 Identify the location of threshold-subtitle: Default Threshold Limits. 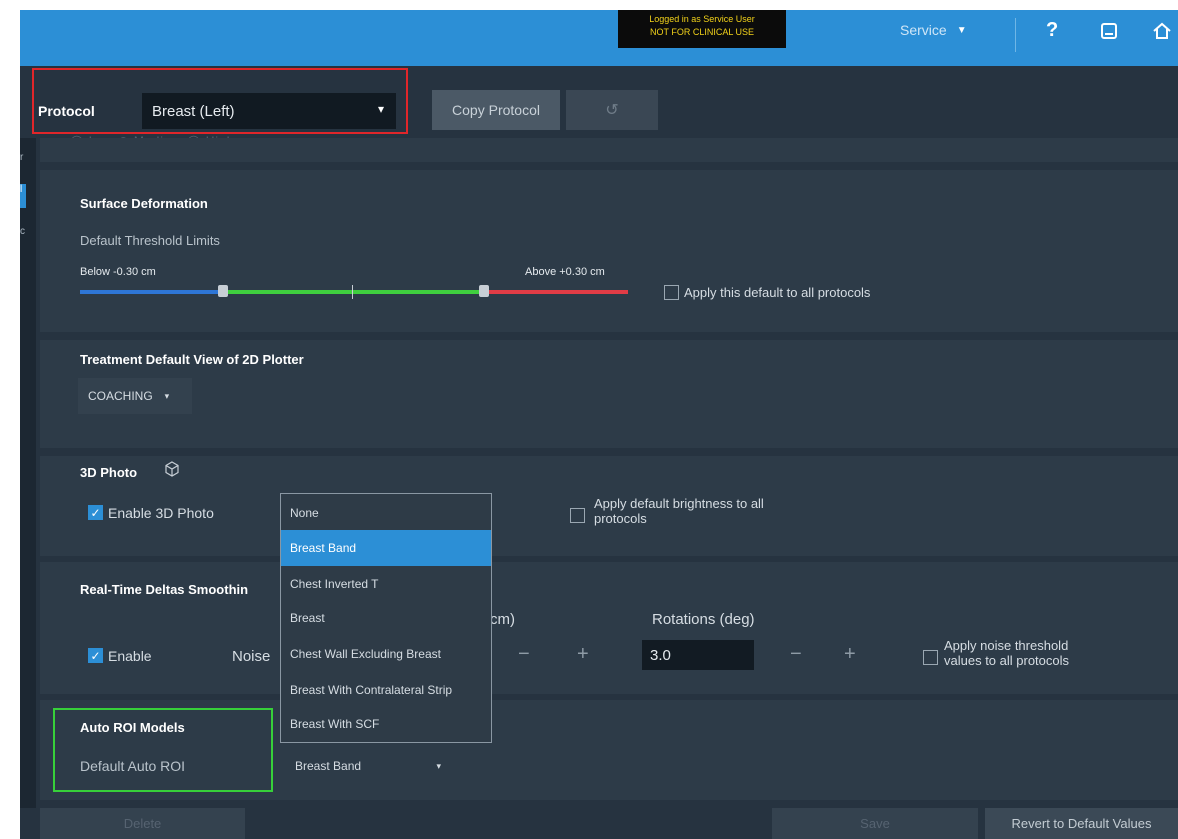
(150, 240).